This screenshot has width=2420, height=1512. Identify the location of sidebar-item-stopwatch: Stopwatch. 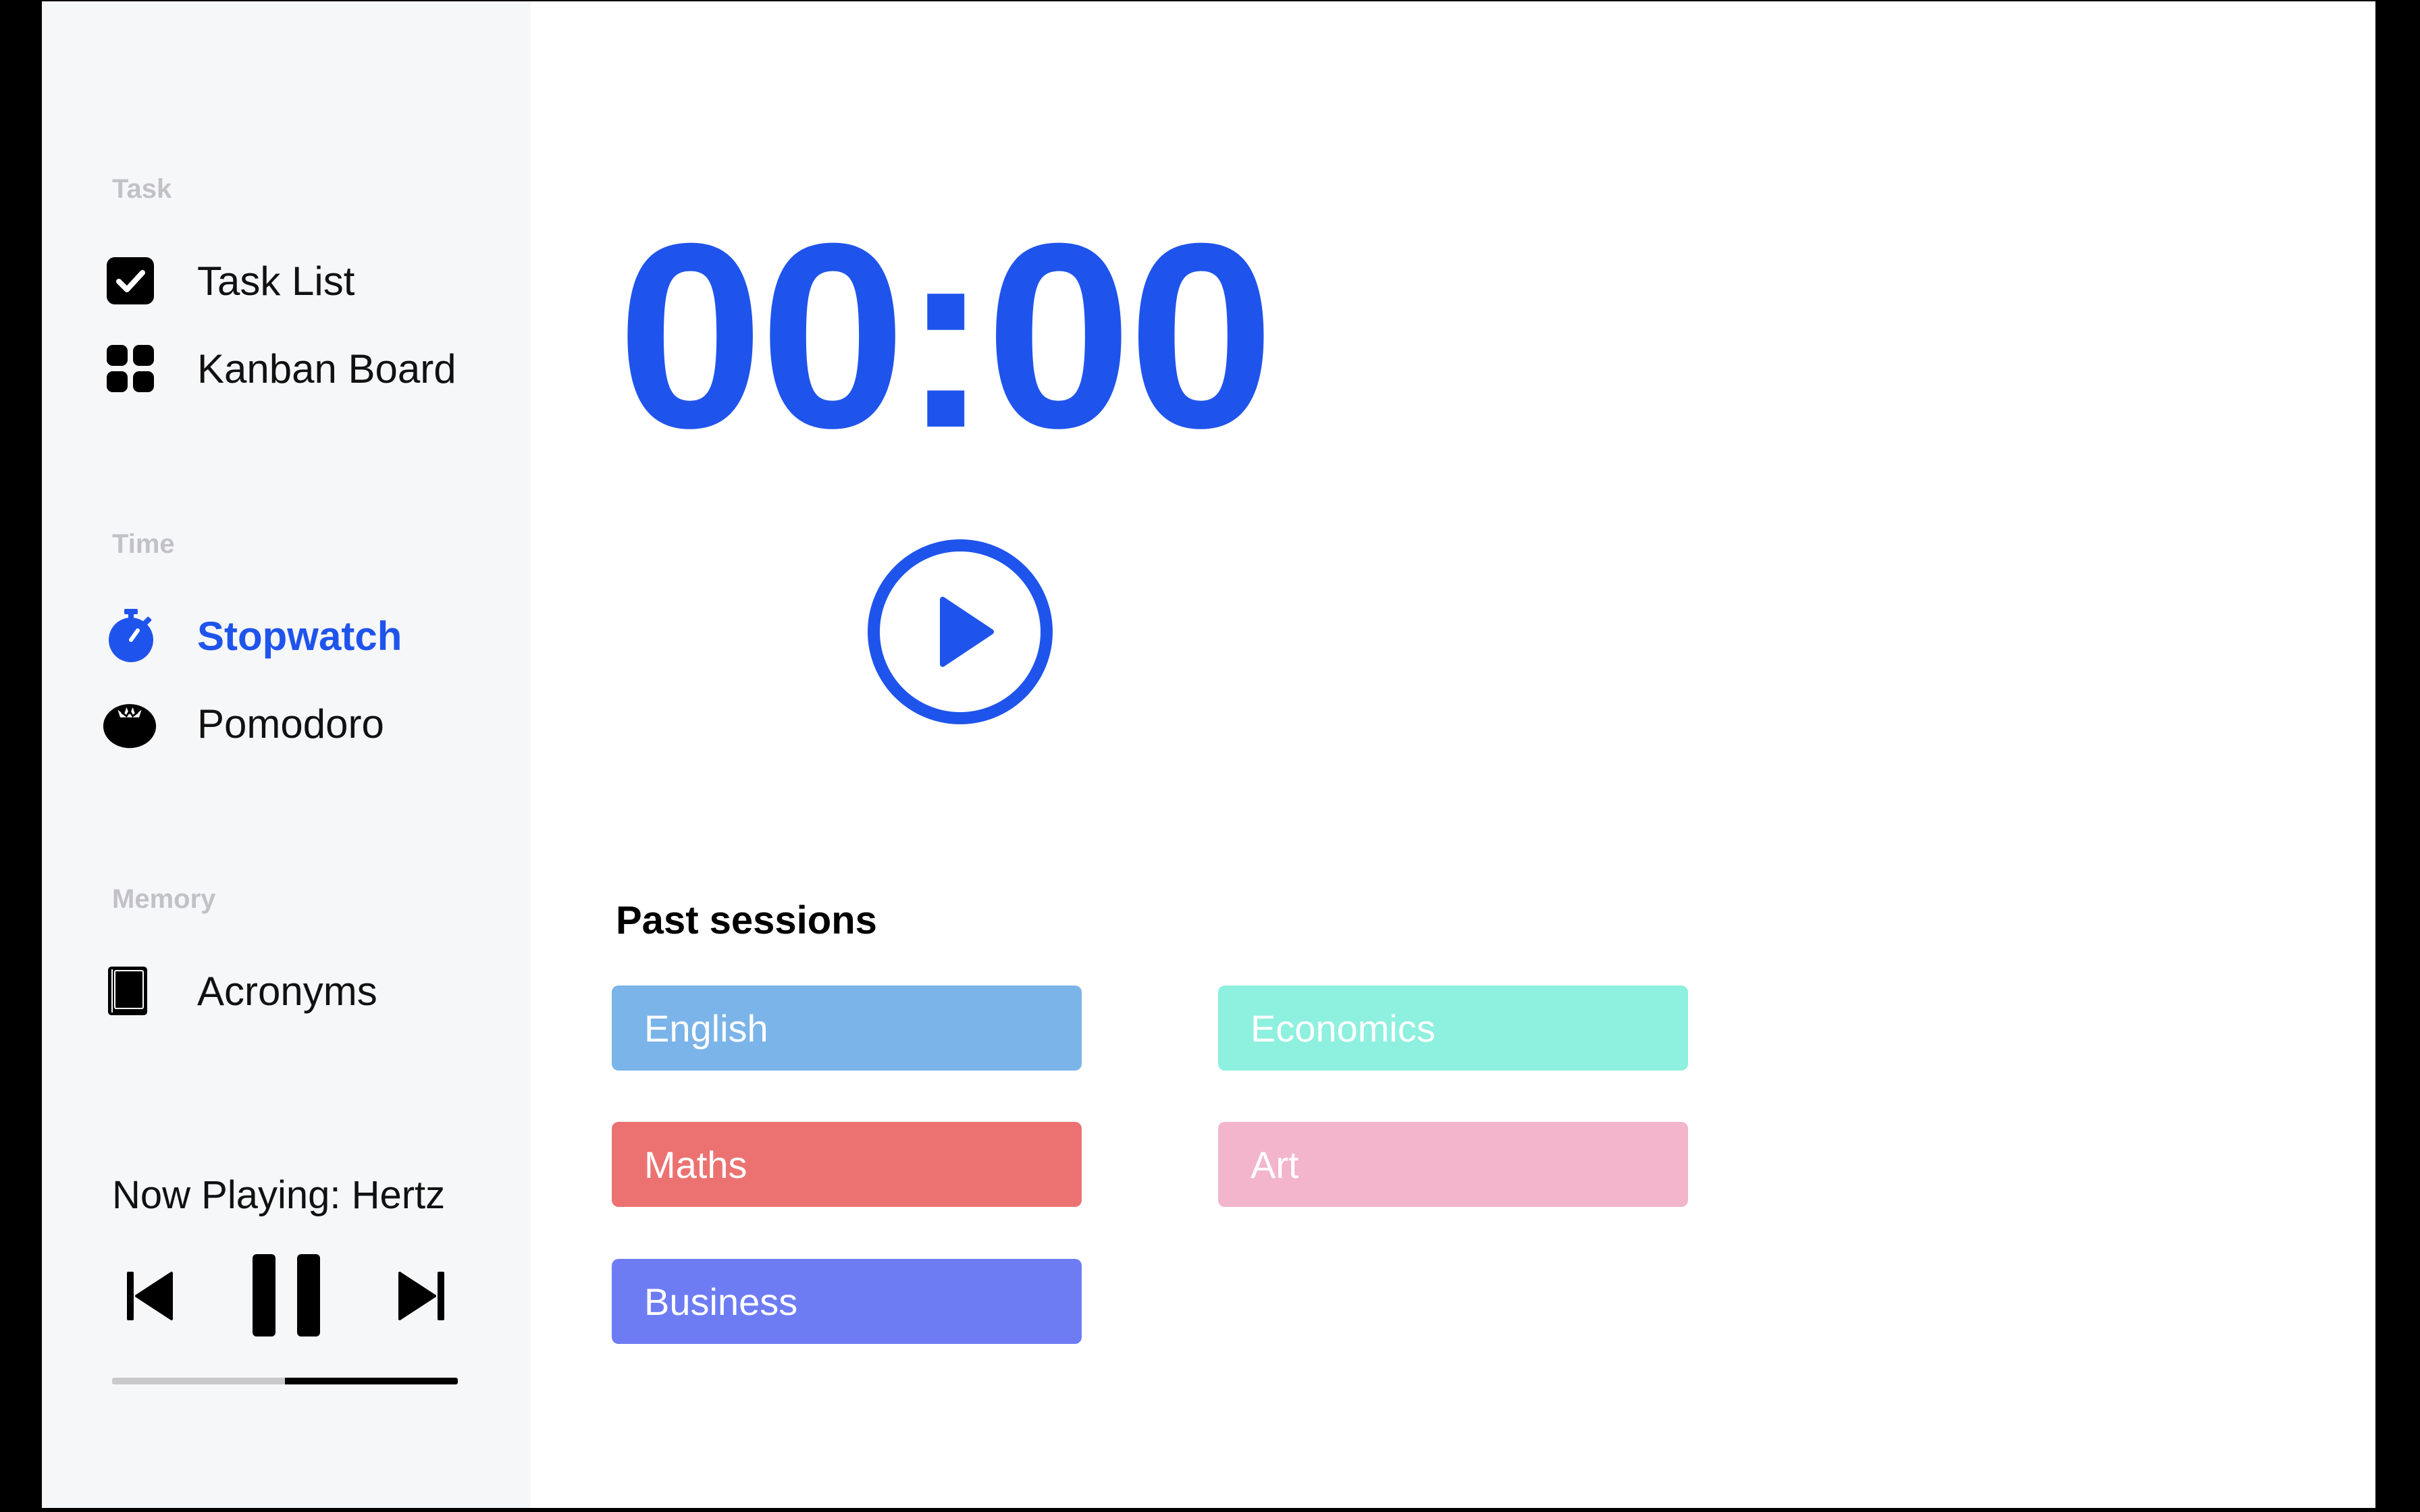
(309, 635).